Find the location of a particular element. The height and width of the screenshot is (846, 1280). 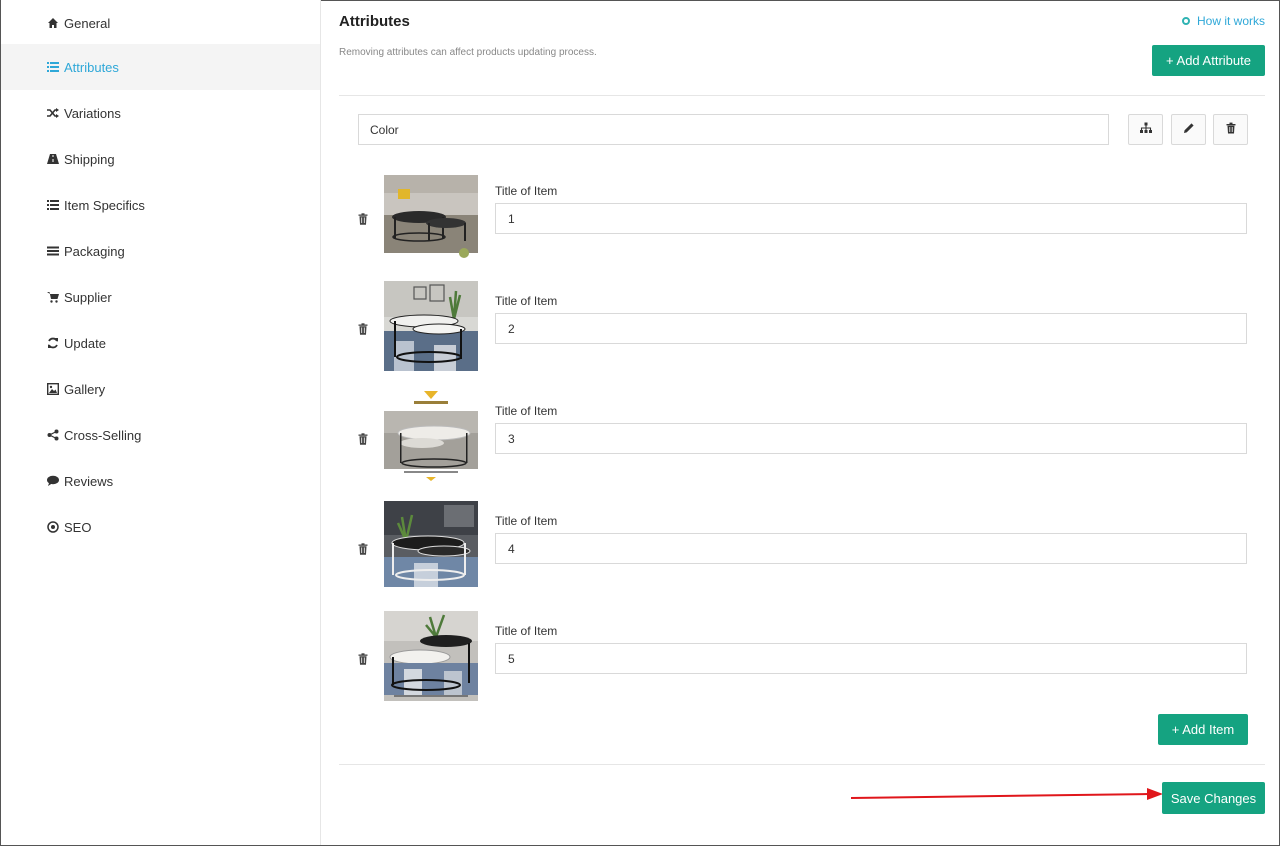

item-title-input: 5 is located at coordinates (871, 658).